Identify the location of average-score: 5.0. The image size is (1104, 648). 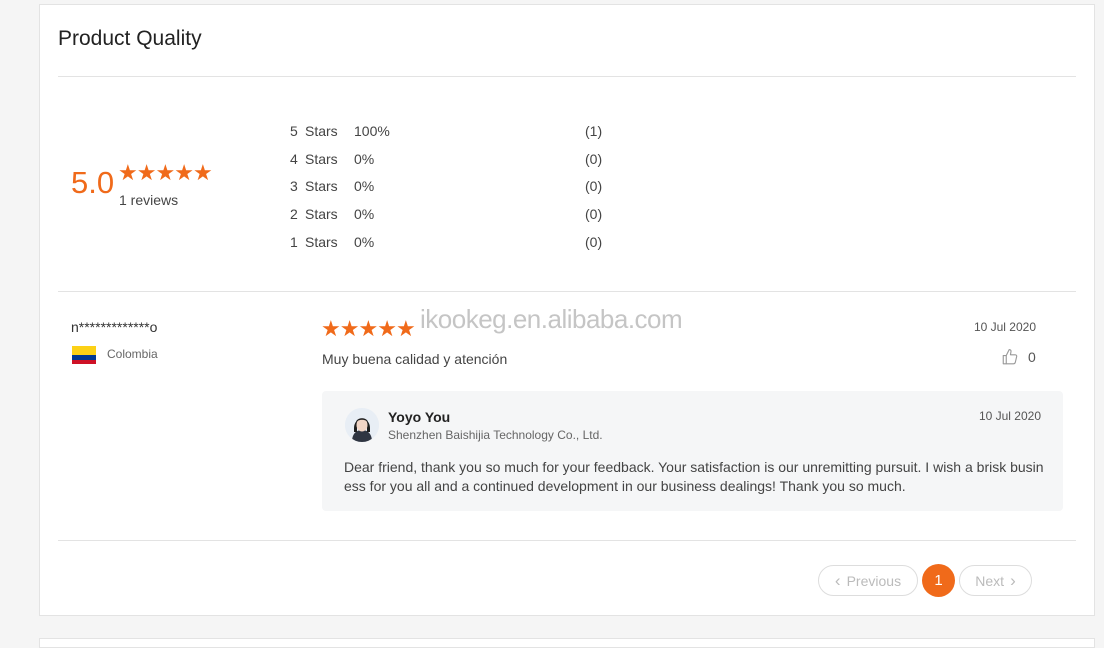
(93, 182).